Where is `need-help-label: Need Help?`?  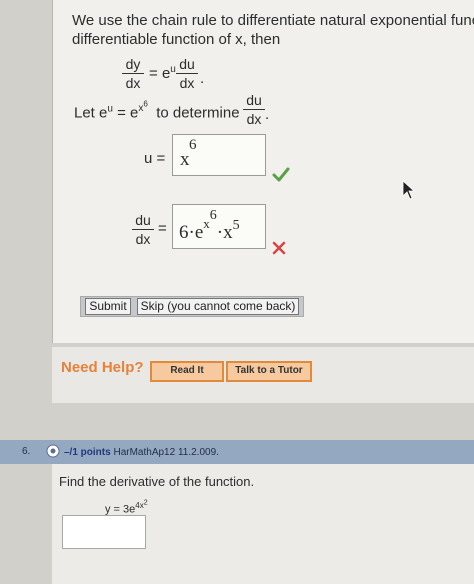 need-help-label: Need Help? is located at coordinates (102, 367).